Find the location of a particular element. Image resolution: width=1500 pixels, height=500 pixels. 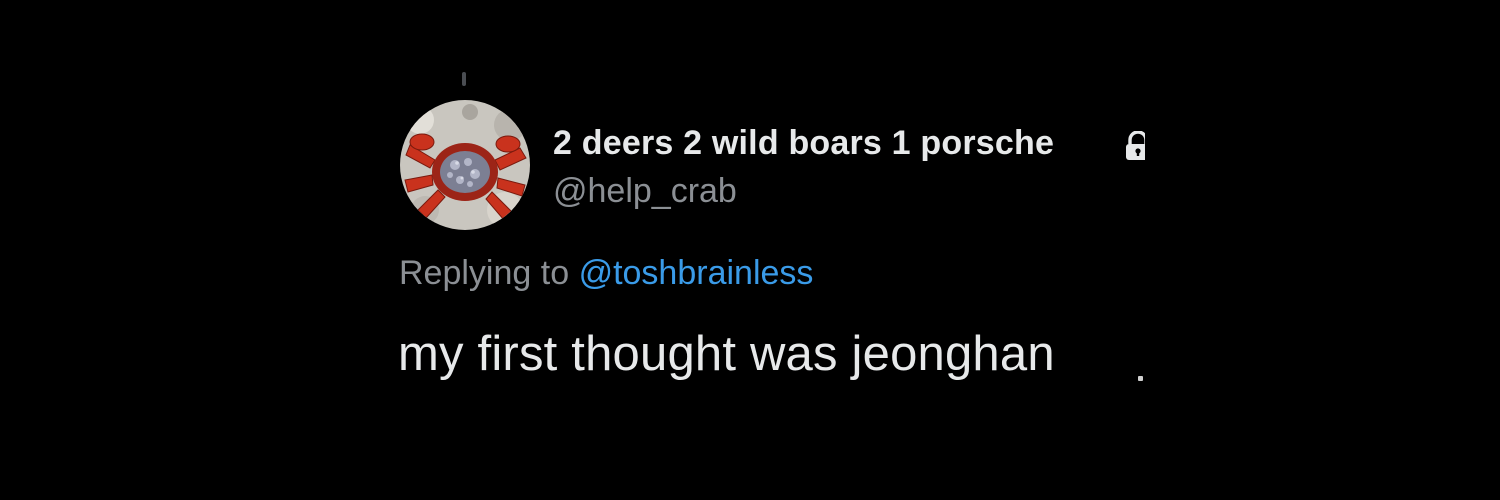

replying-to-line: Replying to @toshbrainless is located at coordinates (606, 273).